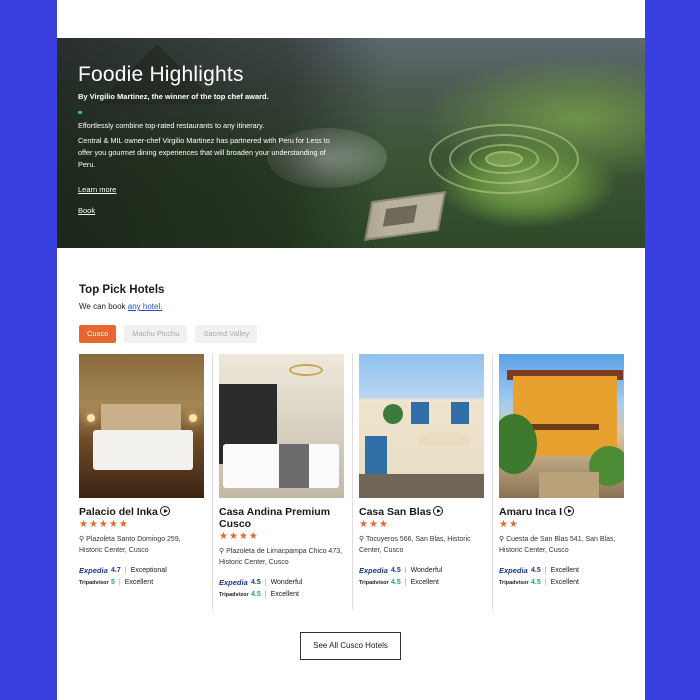 Image resolution: width=700 pixels, height=700 pixels. Describe the element at coordinates (116, 570) in the screenshot. I see `expedia-score: 4.7` at that location.